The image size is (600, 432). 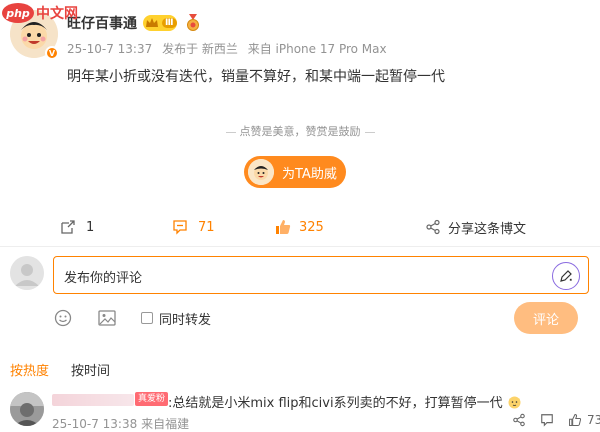 What do you see at coordinates (311, 227) in the screenshot?
I see `like-count: 325` at bounding box center [311, 227].